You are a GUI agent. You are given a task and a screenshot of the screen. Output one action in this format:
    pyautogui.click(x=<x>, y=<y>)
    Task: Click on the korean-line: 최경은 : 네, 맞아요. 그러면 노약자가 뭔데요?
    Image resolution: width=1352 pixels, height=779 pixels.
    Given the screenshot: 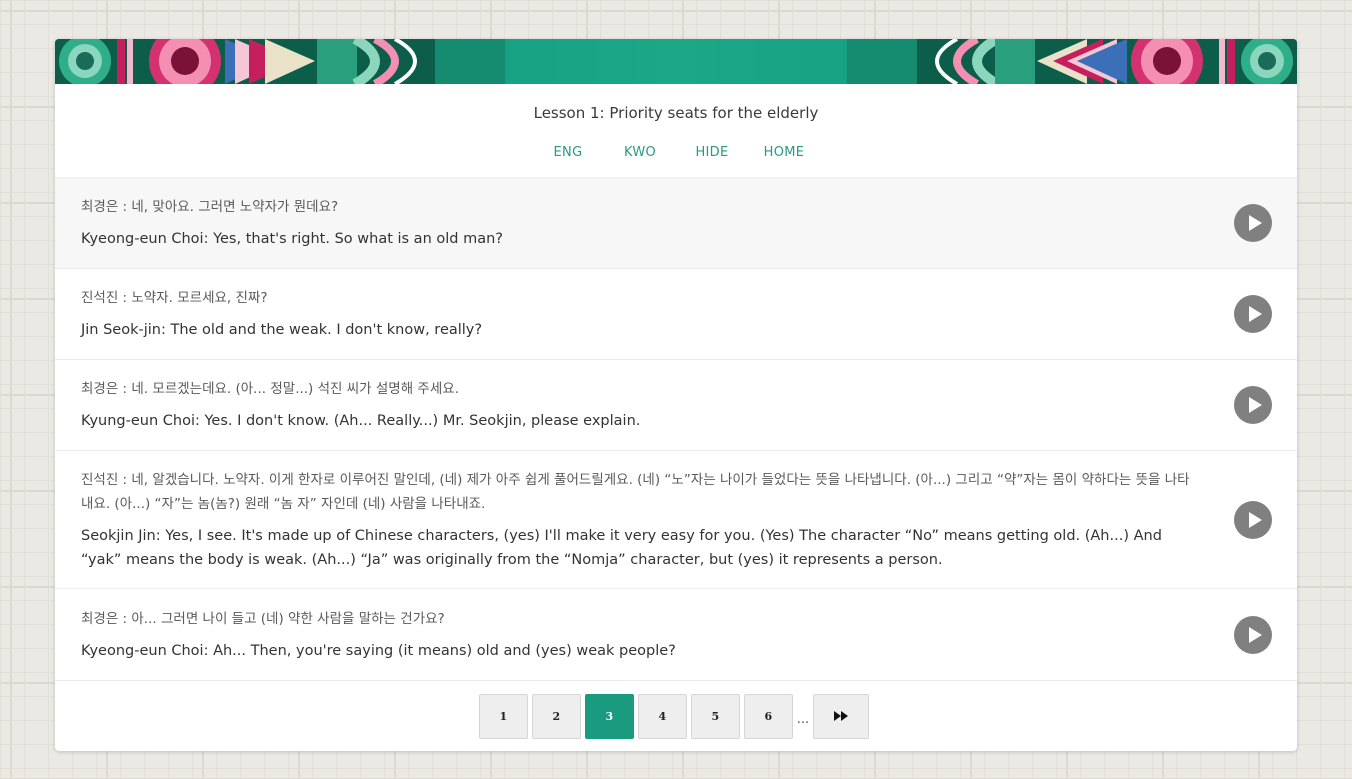 What is the action you would take?
    pyautogui.click(x=210, y=207)
    